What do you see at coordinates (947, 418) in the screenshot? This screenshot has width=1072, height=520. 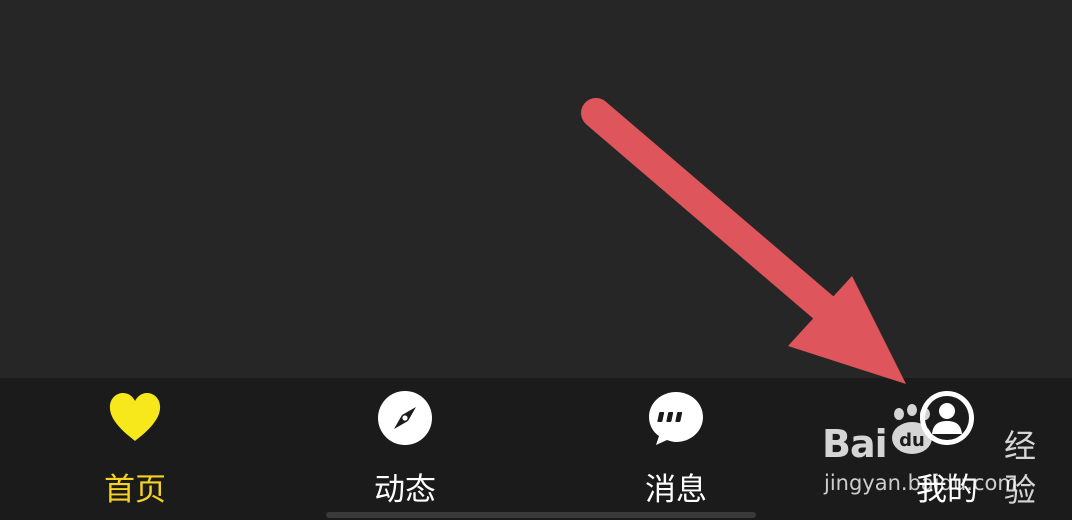 I see `person-icon` at bounding box center [947, 418].